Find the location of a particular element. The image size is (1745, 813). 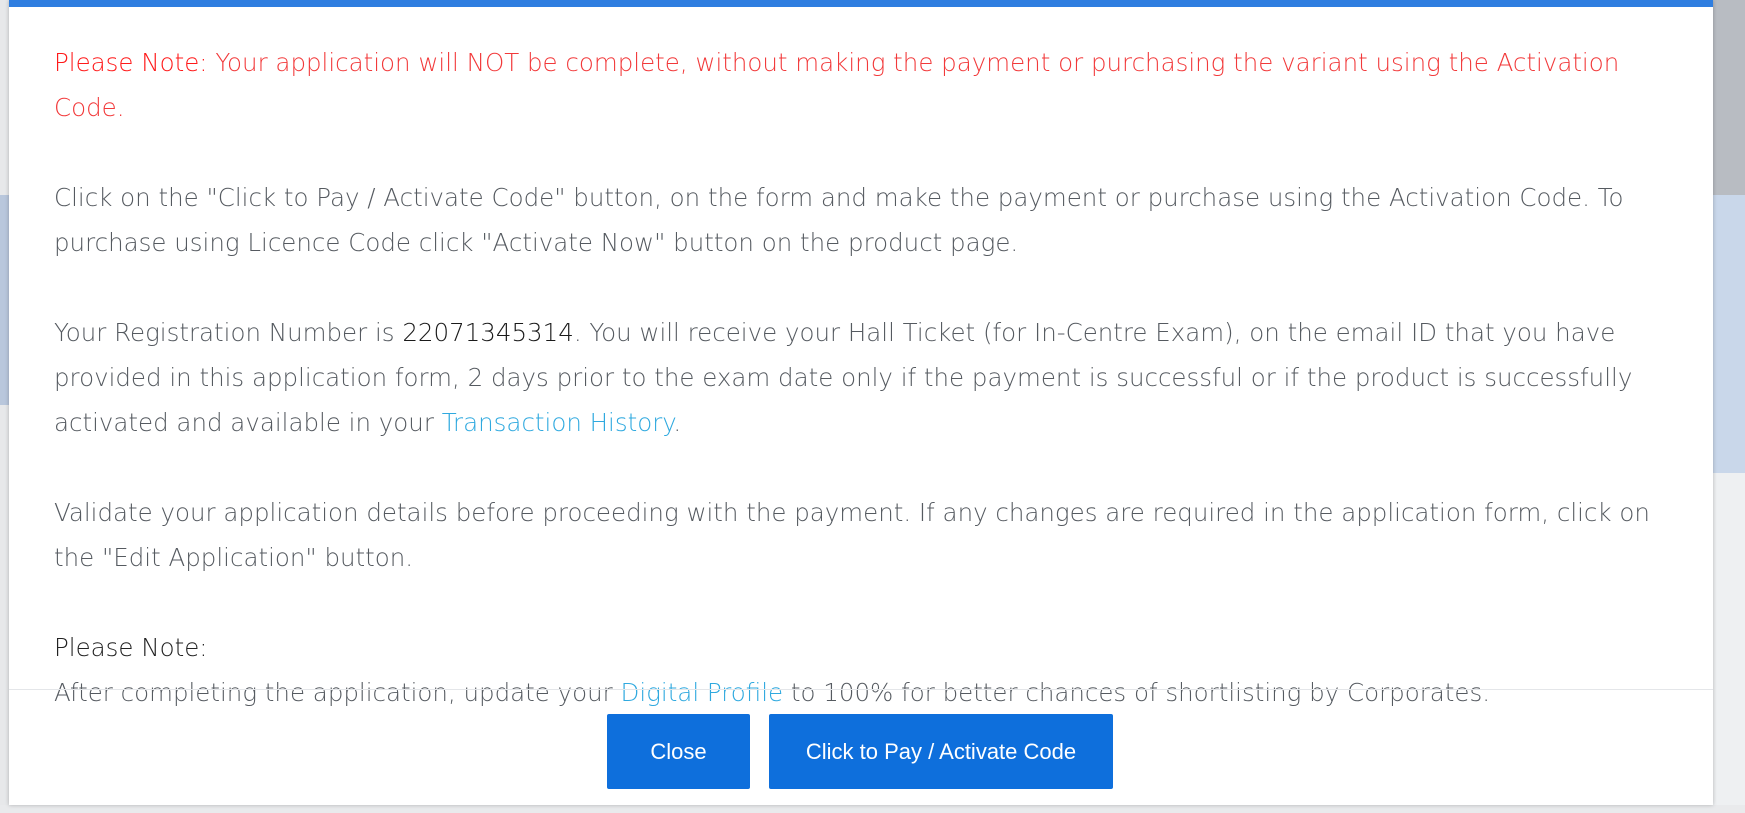

profile-note-heading: Please Note: is located at coordinates (131, 647).